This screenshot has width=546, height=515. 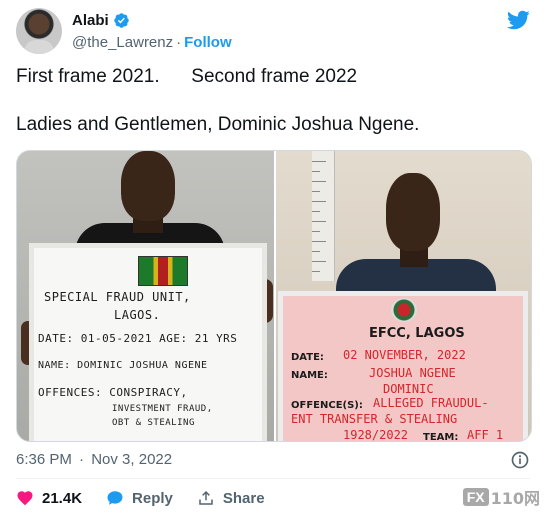 I want to click on divider, so click(x=273, y=478).